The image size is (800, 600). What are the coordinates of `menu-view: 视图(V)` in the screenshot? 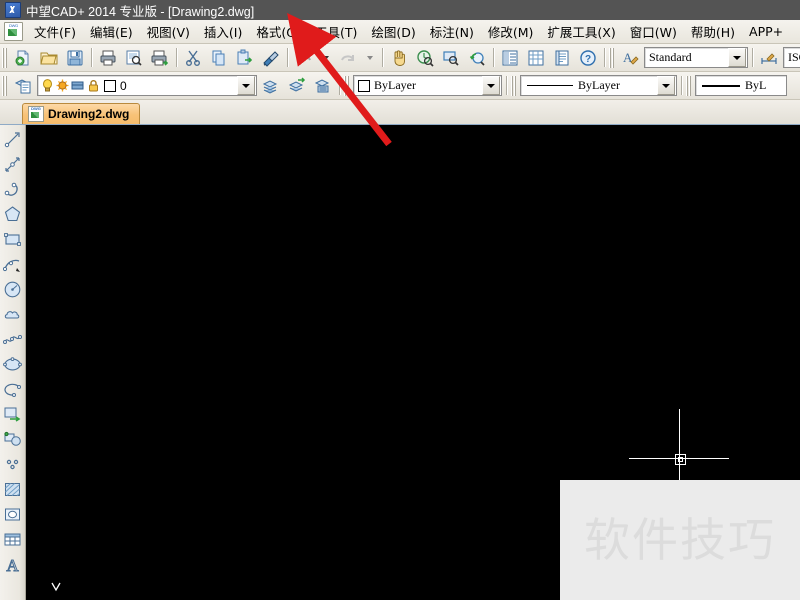 It's located at (168, 31).